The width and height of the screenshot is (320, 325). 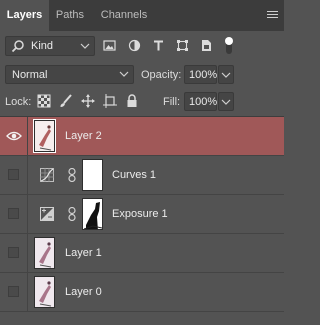 I want to click on fill-value: 100%, so click(x=203, y=102).